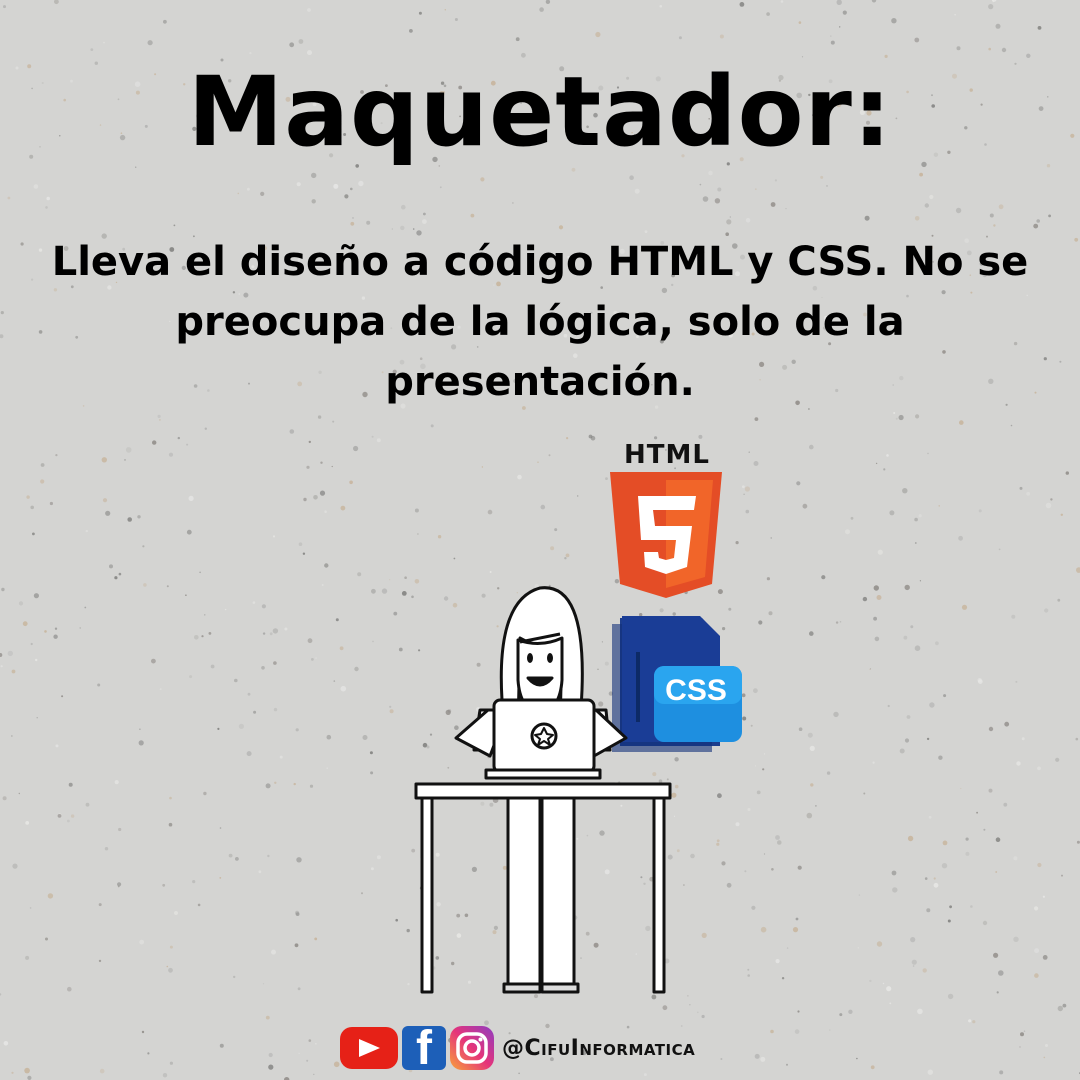  I want to click on person-at-desk-illustration, so click(543, 790).